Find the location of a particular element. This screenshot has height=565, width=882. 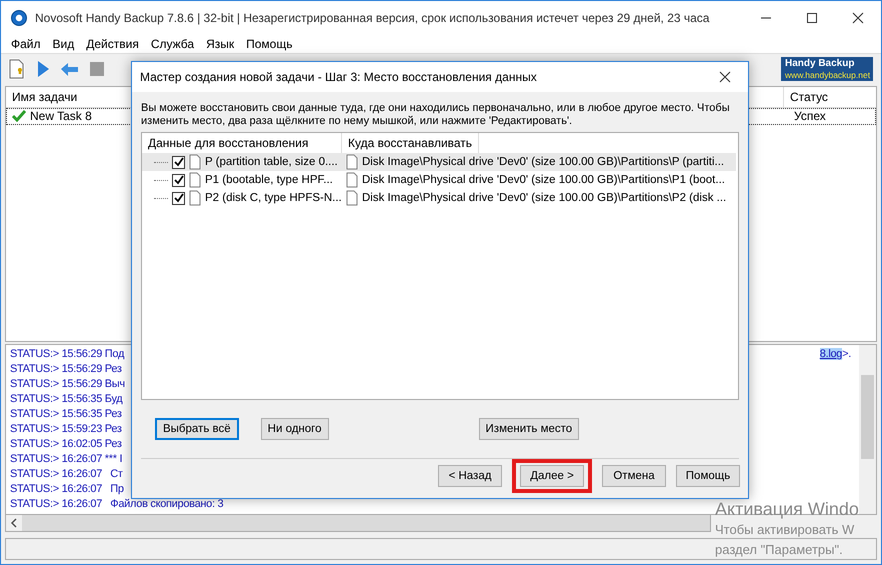

log-line: STATUS:> 16:26:07 *** I is located at coordinates (66, 460).